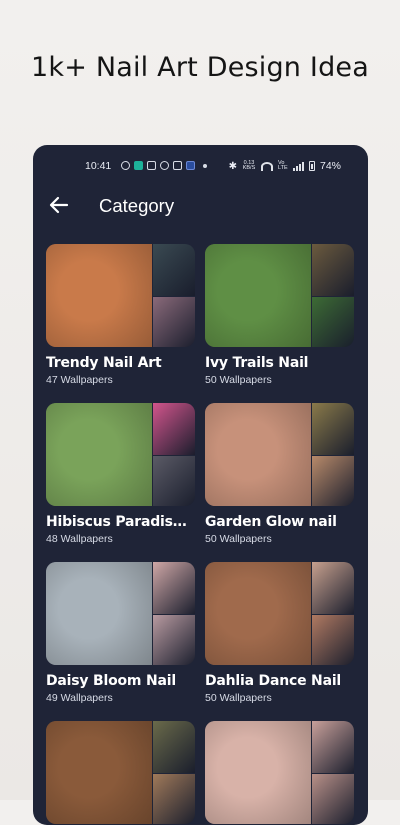 This screenshot has height=825, width=400. I want to click on signal-icon, so click(298, 166).